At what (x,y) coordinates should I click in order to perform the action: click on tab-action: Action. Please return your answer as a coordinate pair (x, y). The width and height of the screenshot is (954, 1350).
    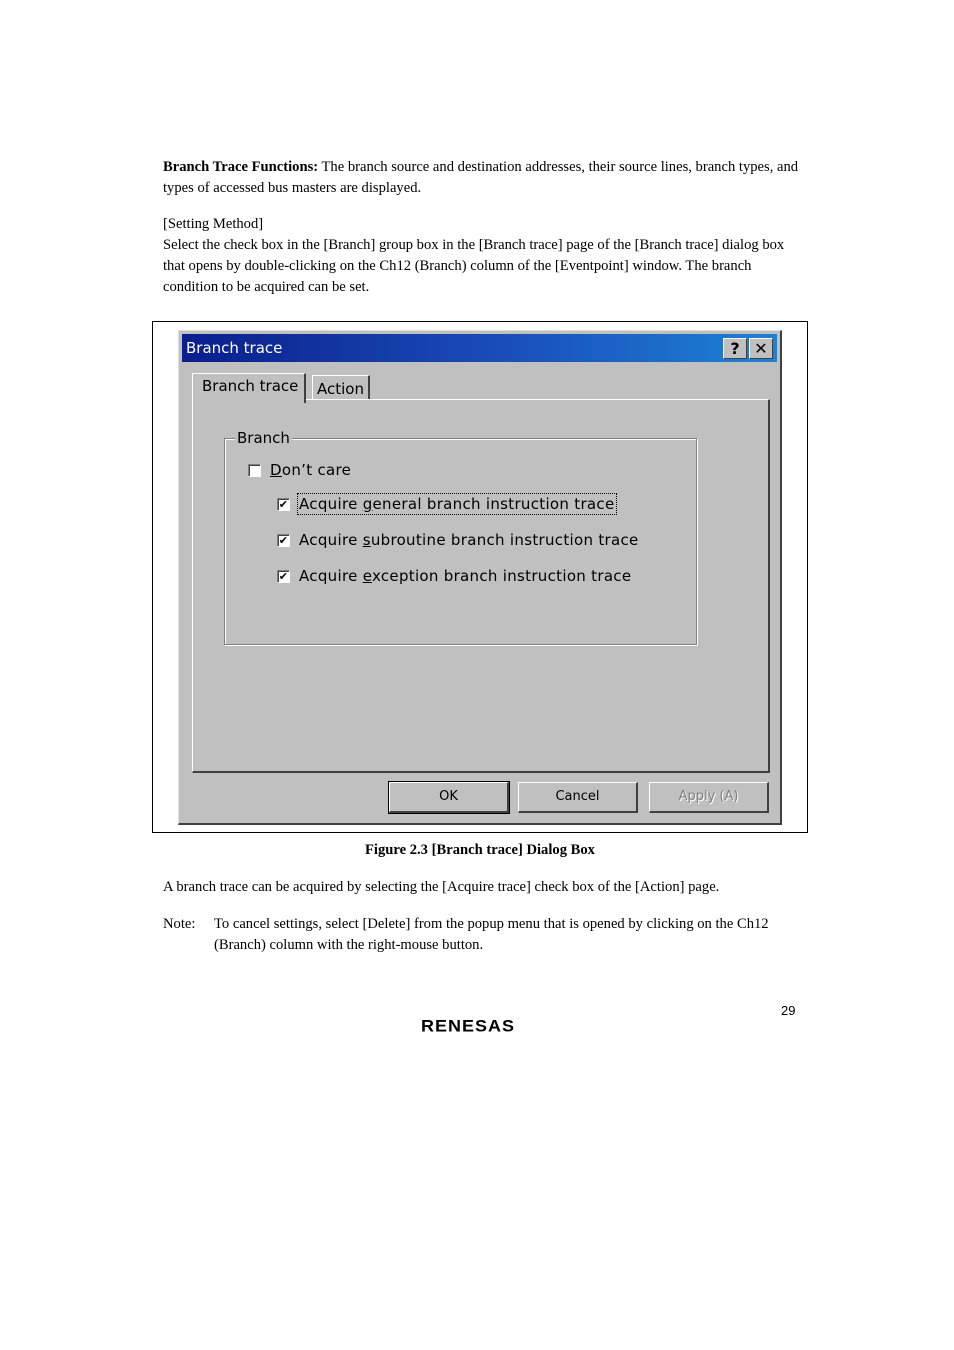
    Looking at the image, I should click on (341, 387).